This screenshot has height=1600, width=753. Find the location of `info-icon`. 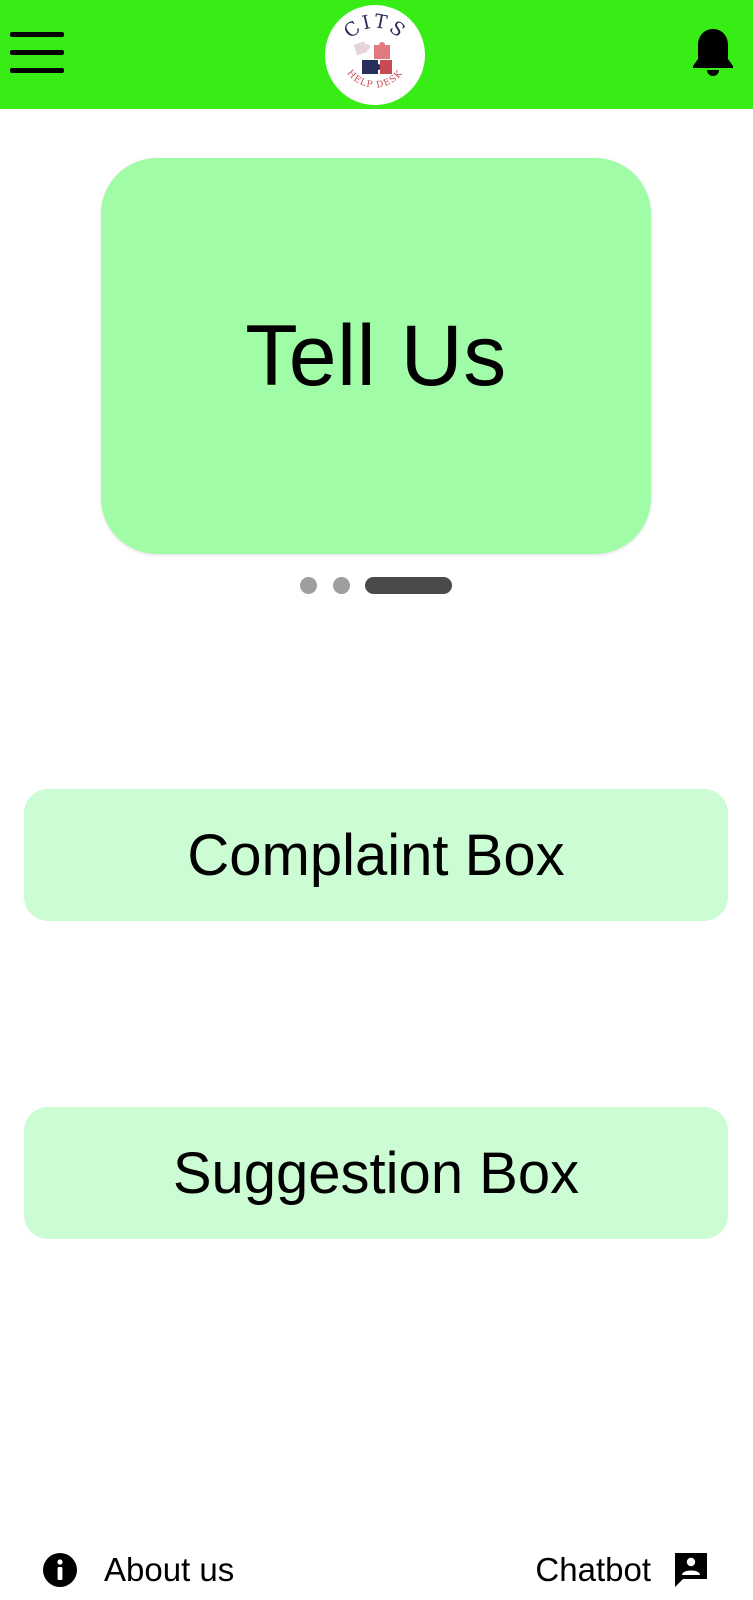

info-icon is located at coordinates (60, 1570).